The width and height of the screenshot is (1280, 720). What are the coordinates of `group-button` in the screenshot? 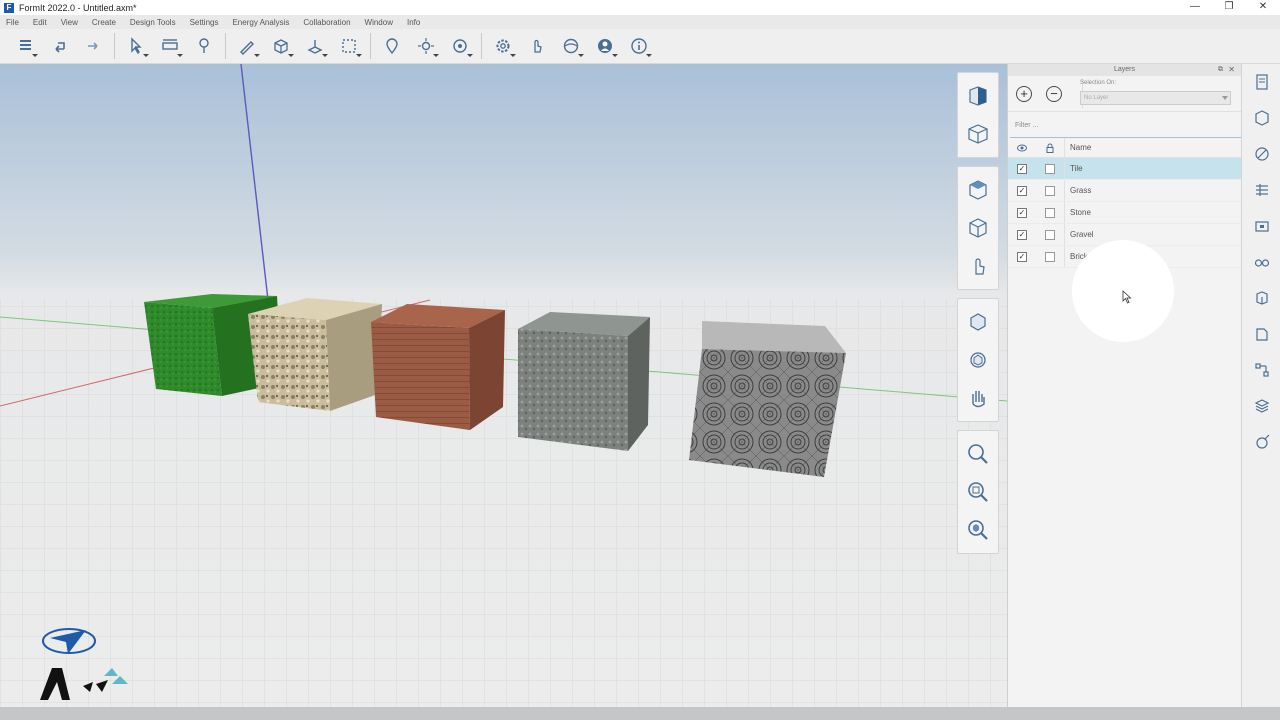 It's located at (349, 46).